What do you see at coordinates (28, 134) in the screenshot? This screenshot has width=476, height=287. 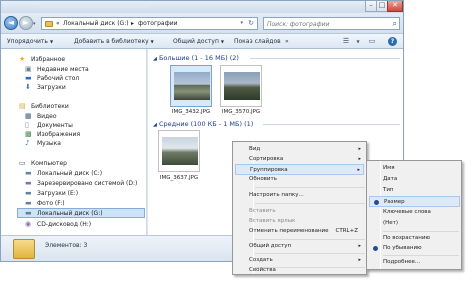 I see `pictures-icon: ▩` at bounding box center [28, 134].